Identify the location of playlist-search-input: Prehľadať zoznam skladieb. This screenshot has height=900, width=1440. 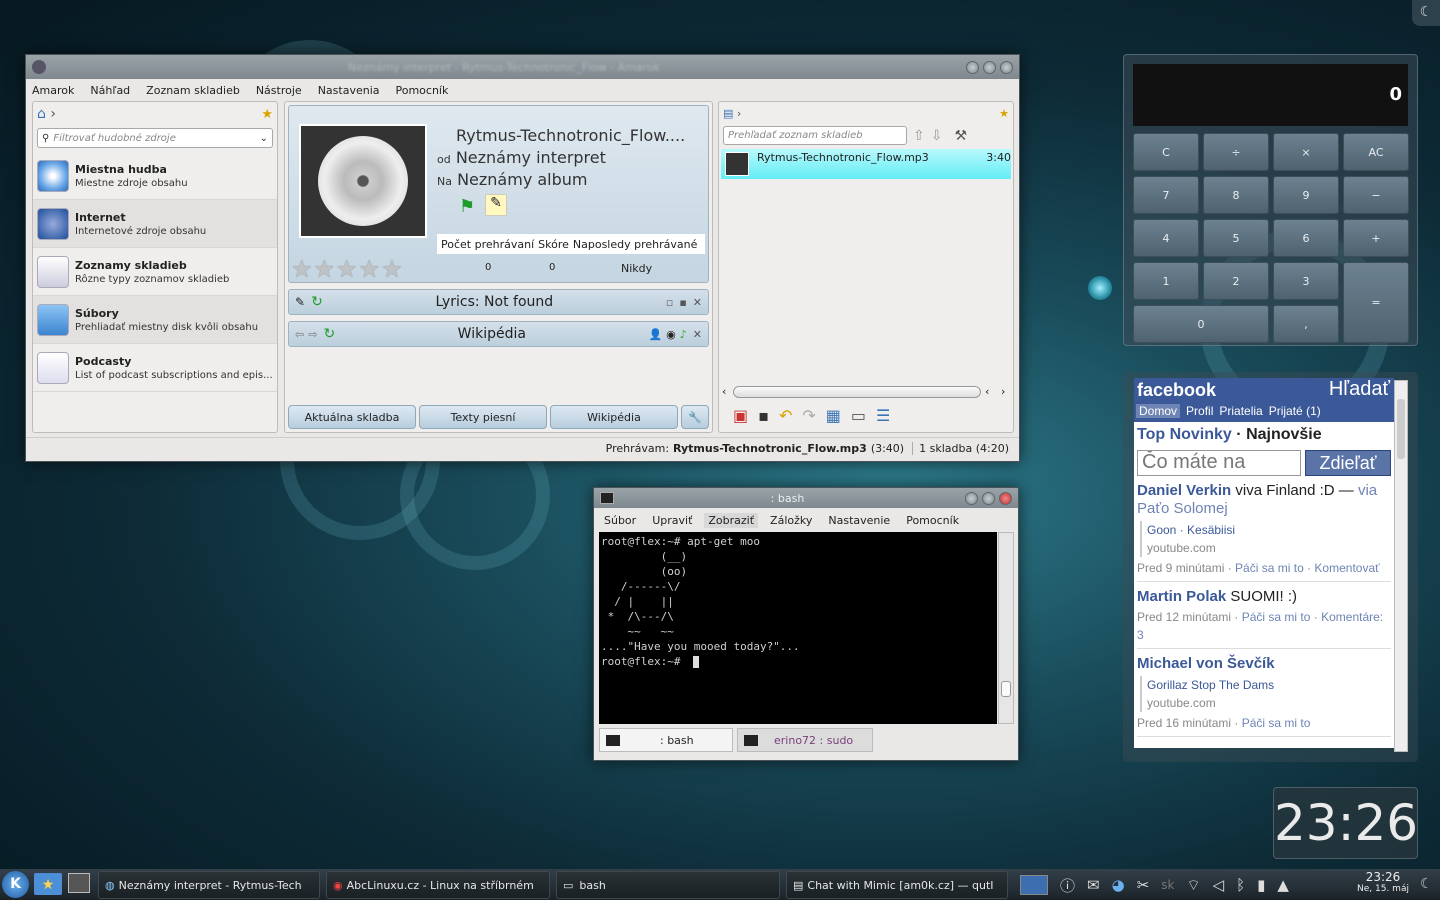
(815, 135).